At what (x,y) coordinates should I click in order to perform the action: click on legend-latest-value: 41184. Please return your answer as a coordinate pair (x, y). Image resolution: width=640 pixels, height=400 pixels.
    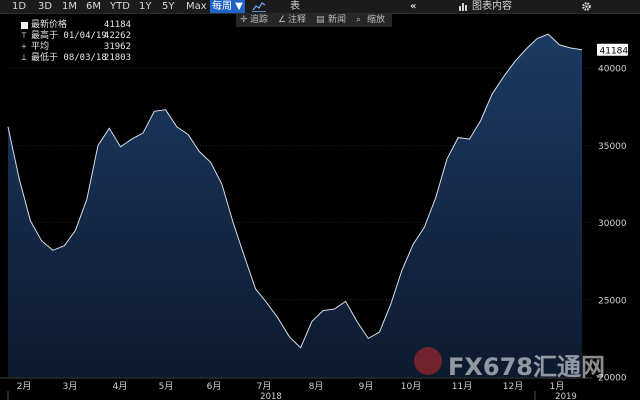
    Looking at the image, I should click on (117, 25).